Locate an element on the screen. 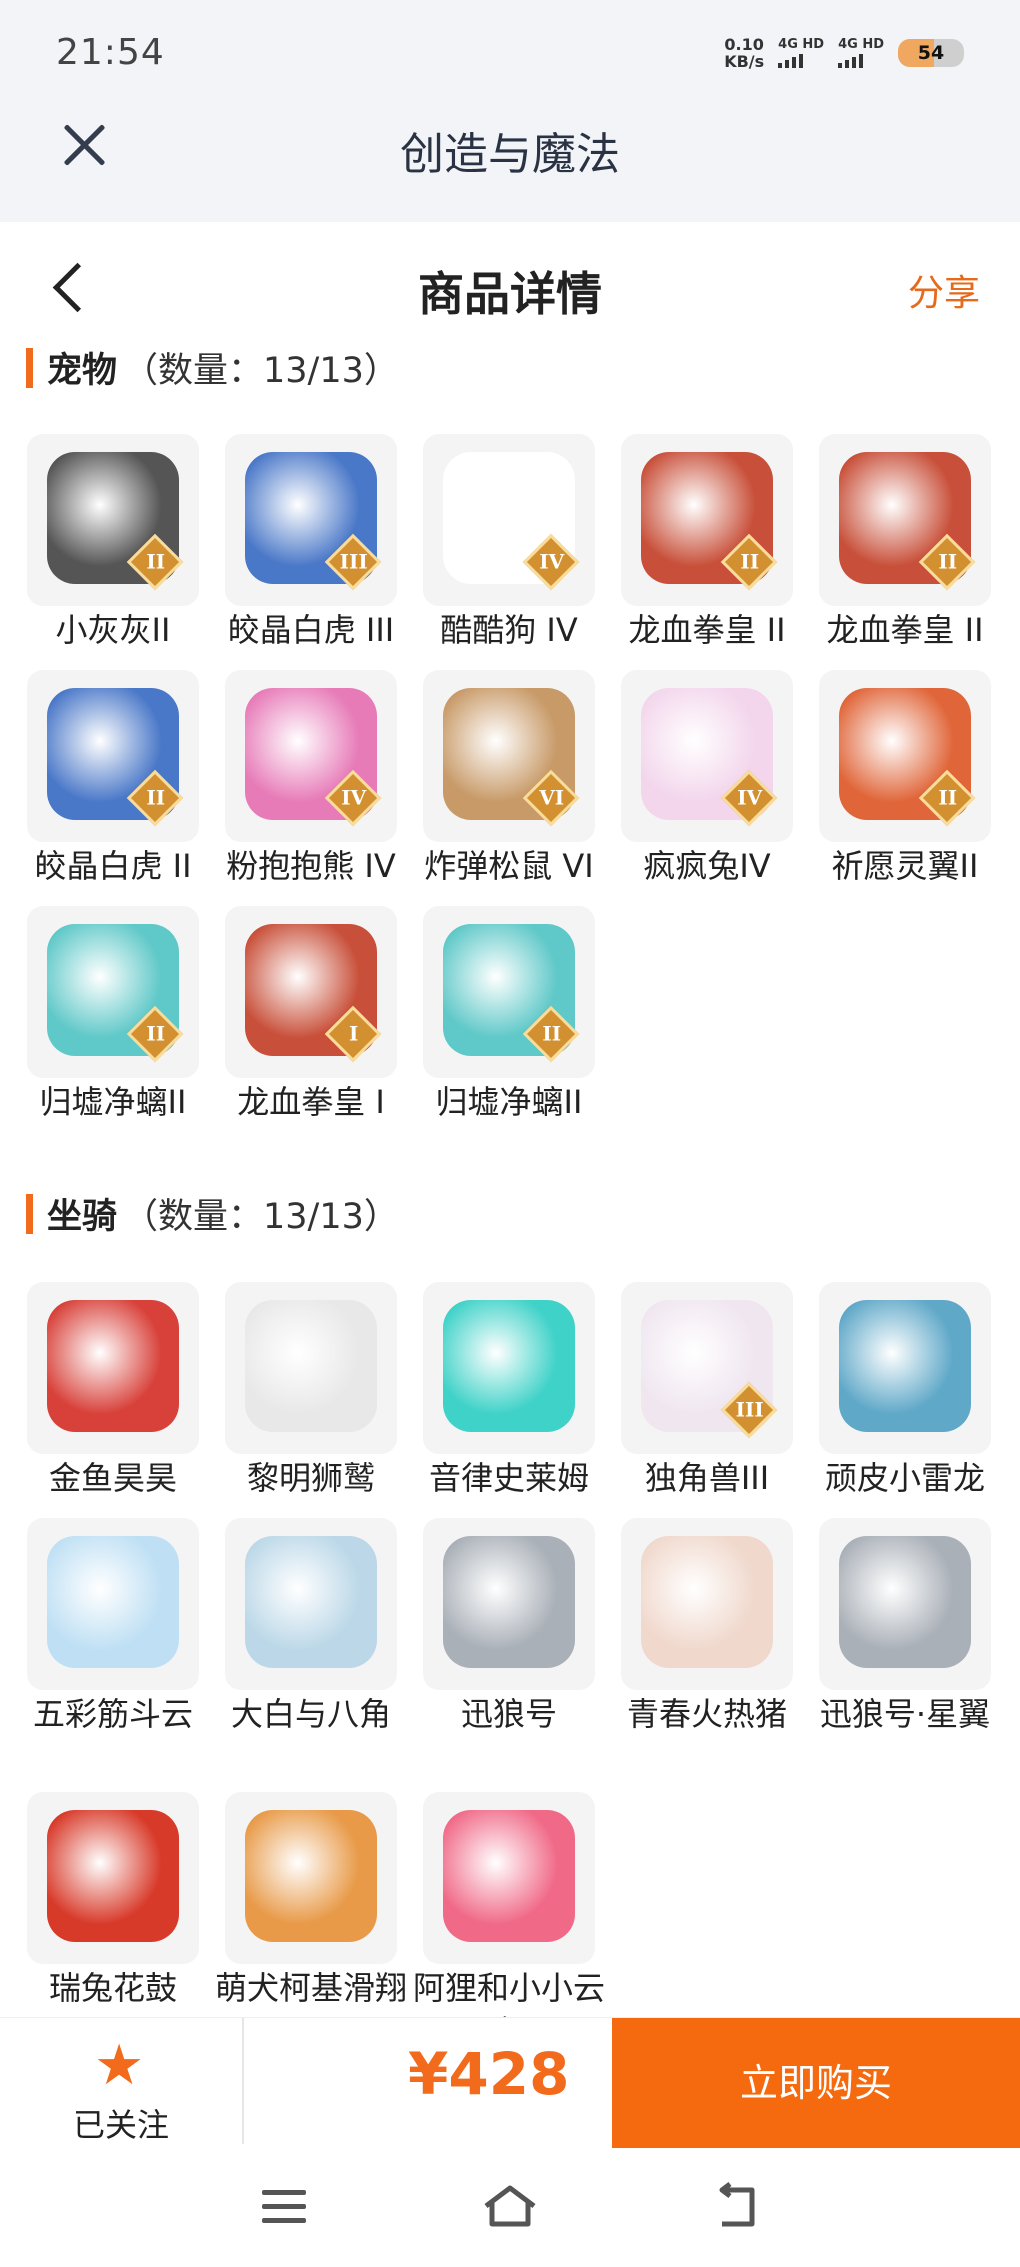 The height and width of the screenshot is (2267, 1020). home-icon is located at coordinates (510, 2206).